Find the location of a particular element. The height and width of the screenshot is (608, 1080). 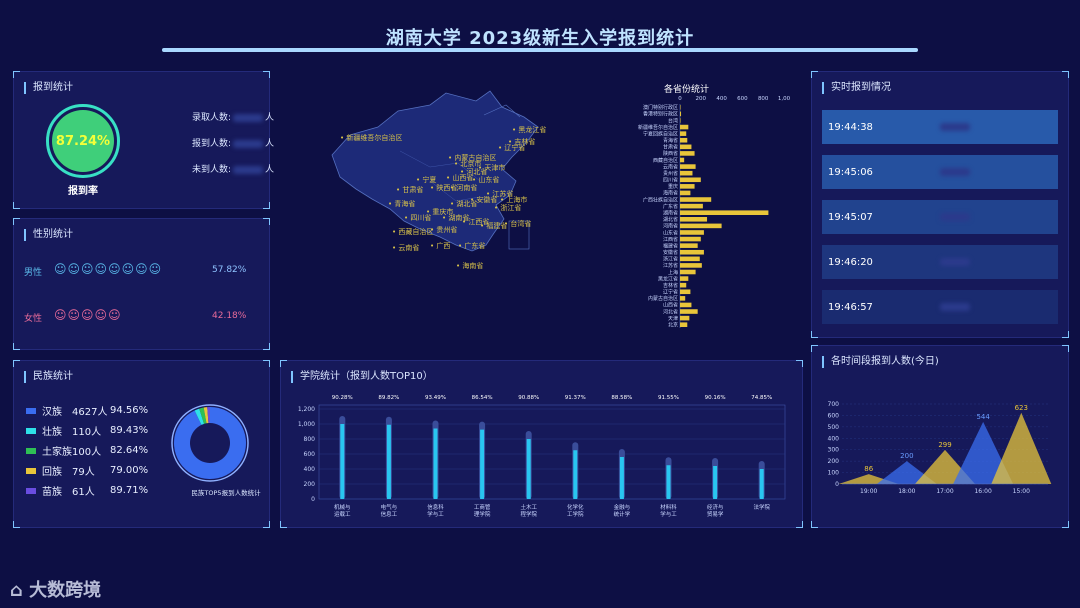

male-icons: ☺☺☺☺☺☺☺☺ is located at coordinates (108, 269).